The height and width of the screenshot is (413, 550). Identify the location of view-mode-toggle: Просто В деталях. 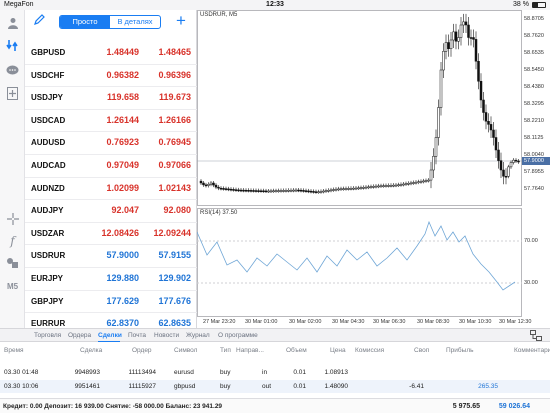
(110, 22).